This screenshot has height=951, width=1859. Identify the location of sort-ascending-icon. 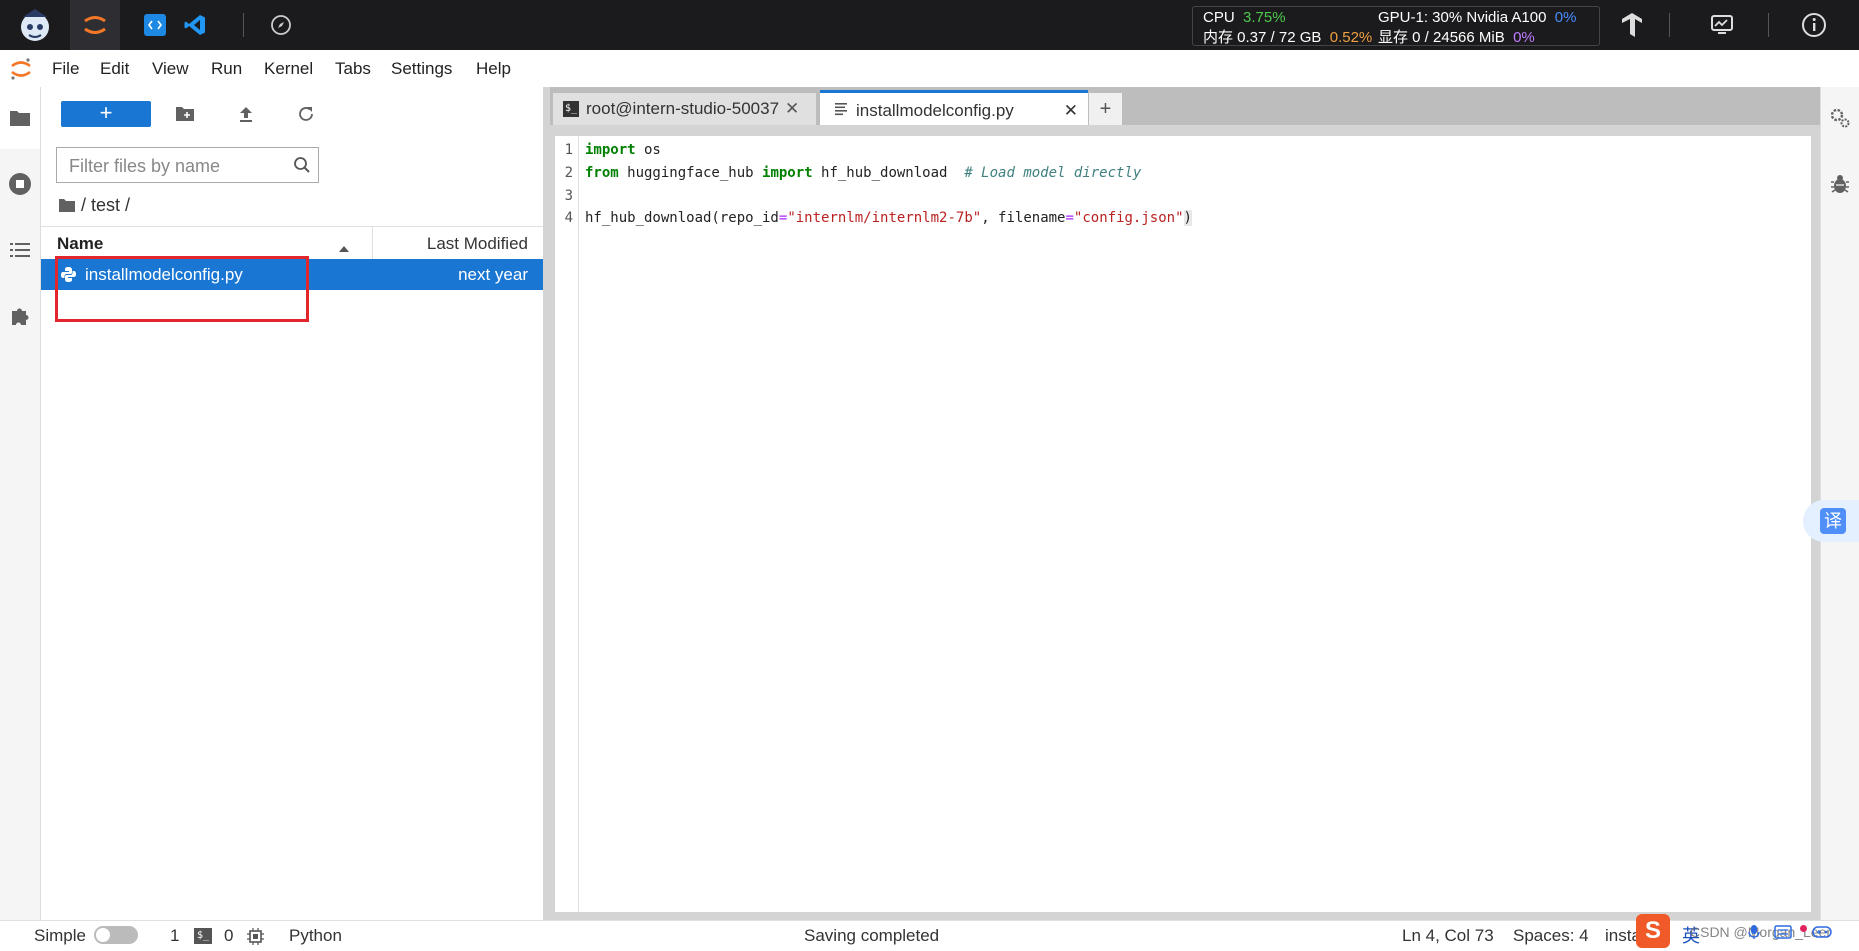
(344, 248).